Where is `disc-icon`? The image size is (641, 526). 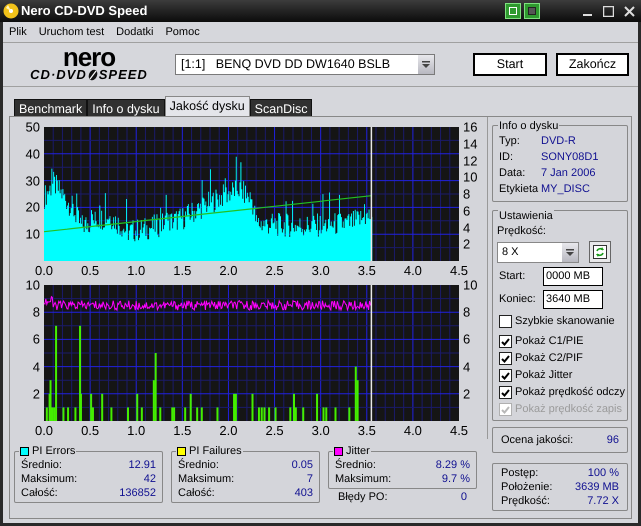
disc-icon is located at coordinates (11, 11).